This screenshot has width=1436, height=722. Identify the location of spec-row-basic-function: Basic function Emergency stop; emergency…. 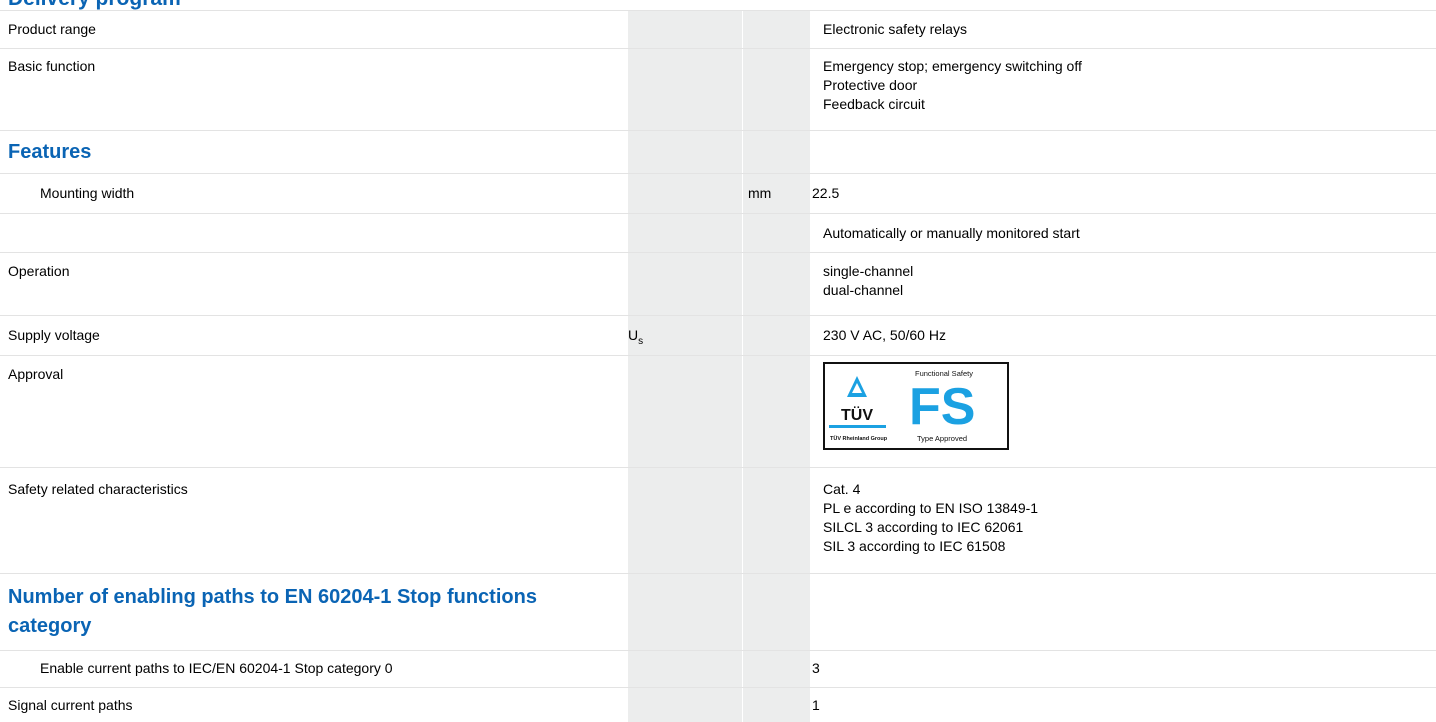
(718, 89).